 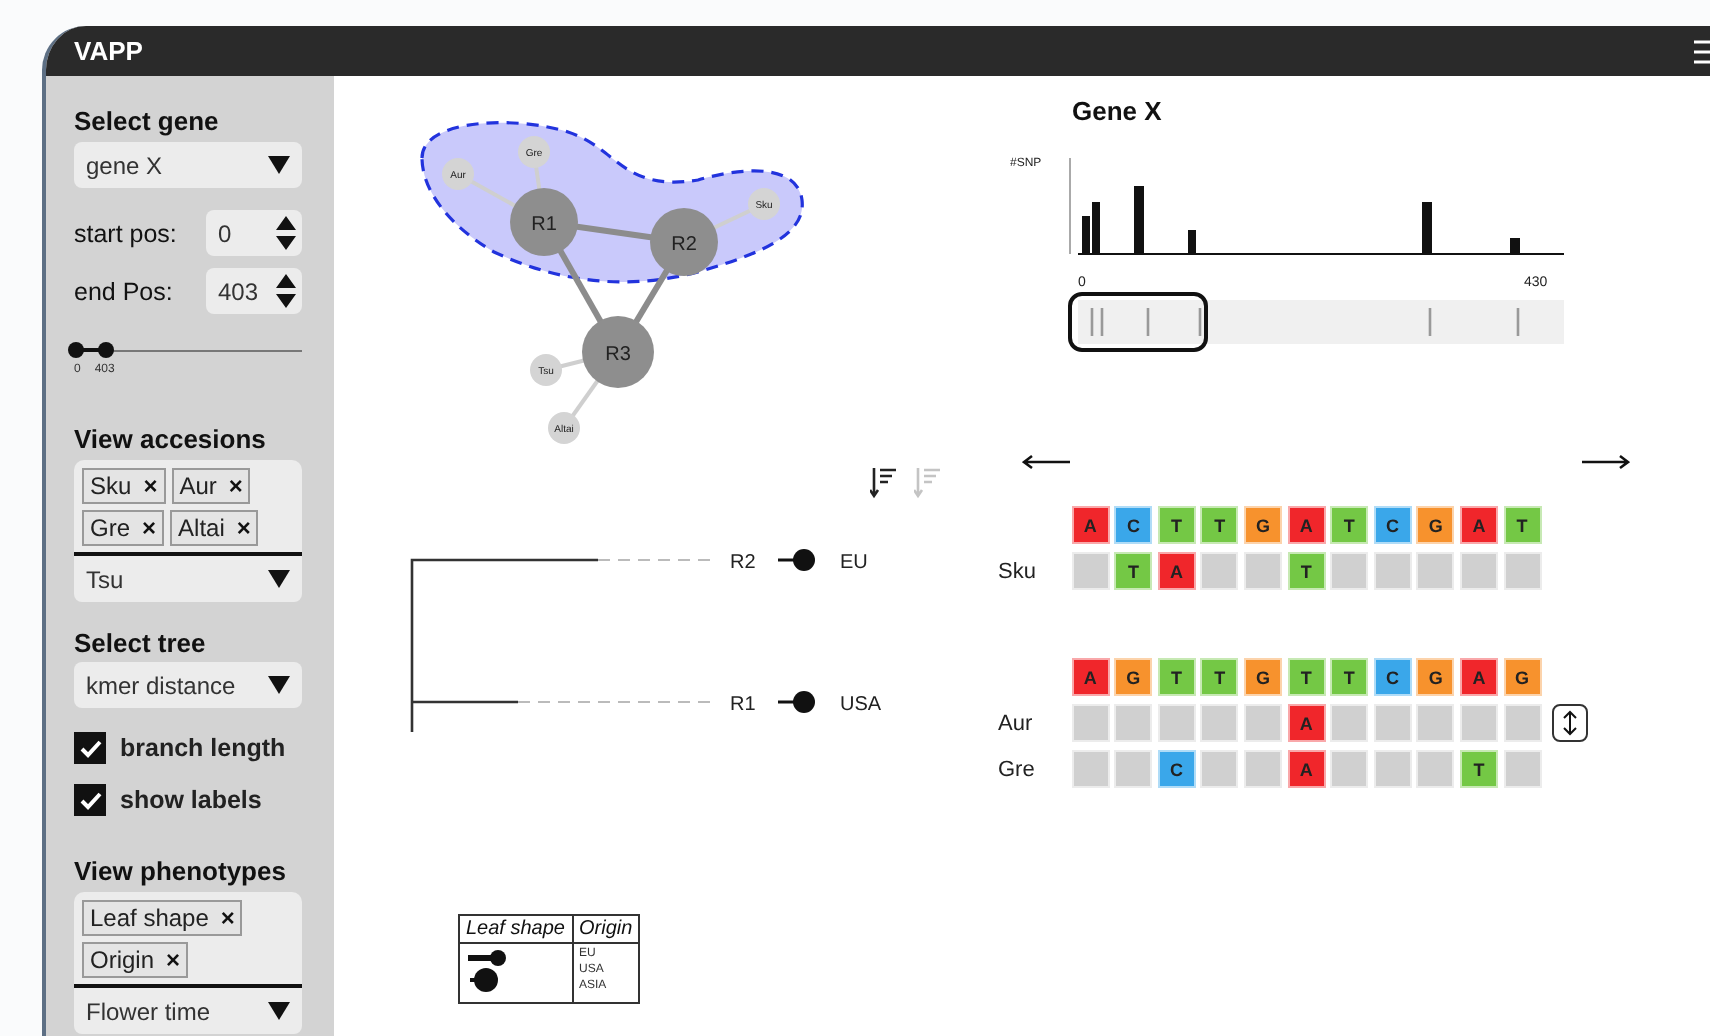 I want to click on tag-label: Leaf shape, so click(x=149, y=918).